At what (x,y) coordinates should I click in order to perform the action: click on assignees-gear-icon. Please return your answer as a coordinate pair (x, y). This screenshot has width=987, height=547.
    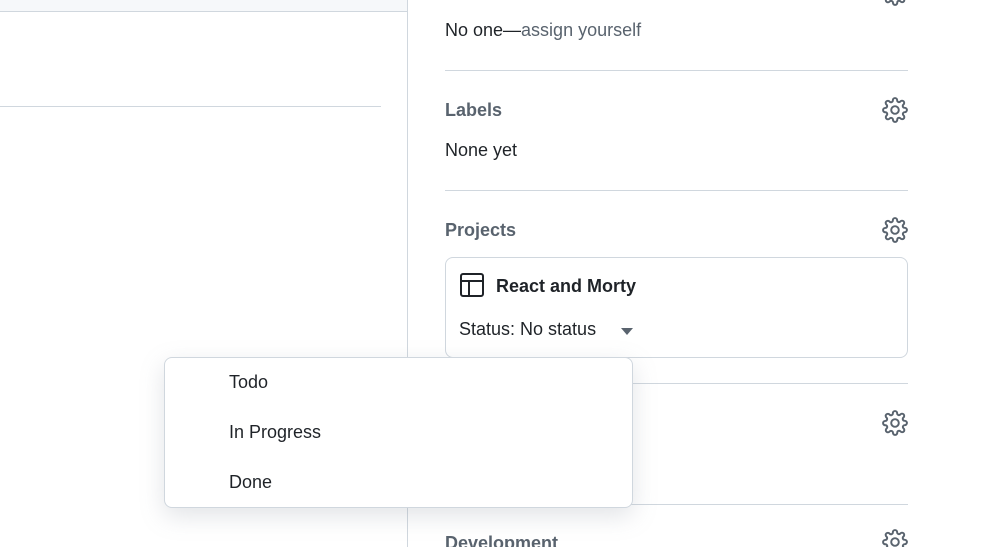
    Looking at the image, I should click on (895, 3).